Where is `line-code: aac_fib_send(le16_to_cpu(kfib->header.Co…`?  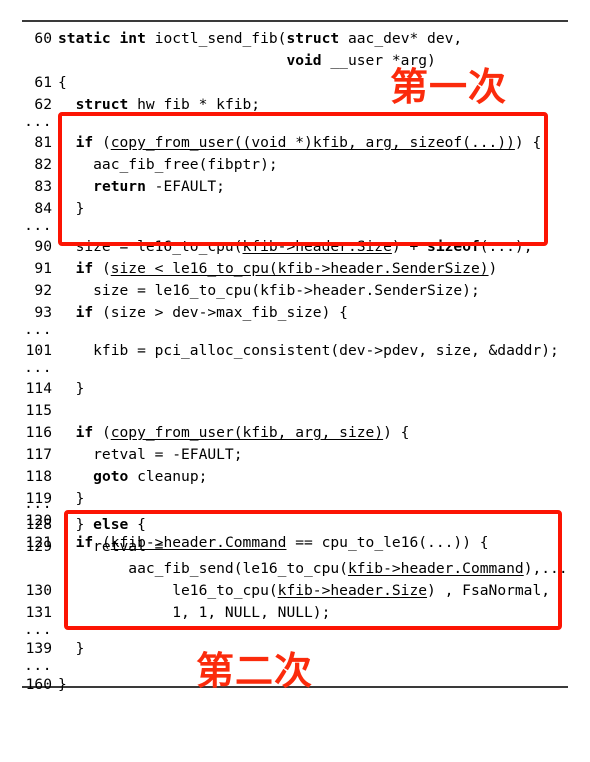 line-code: aac_fib_send(le16_to_cpu(kfib->header.Co… is located at coordinates (313, 568).